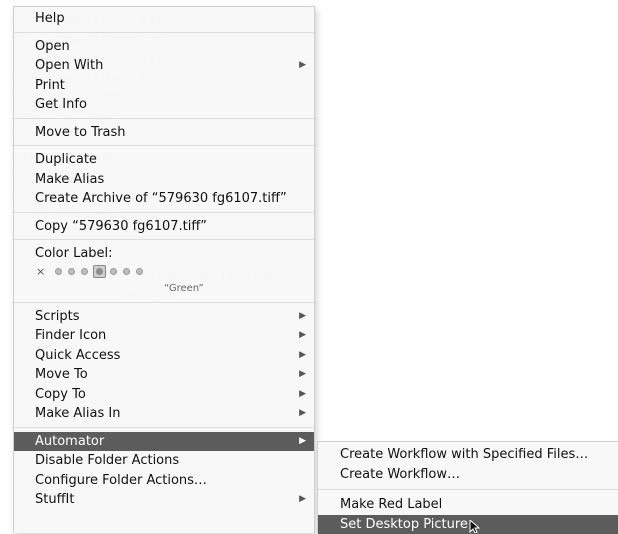 The height and width of the screenshot is (534, 618). I want to click on color-label-heading: Color Label:, so click(164, 254).